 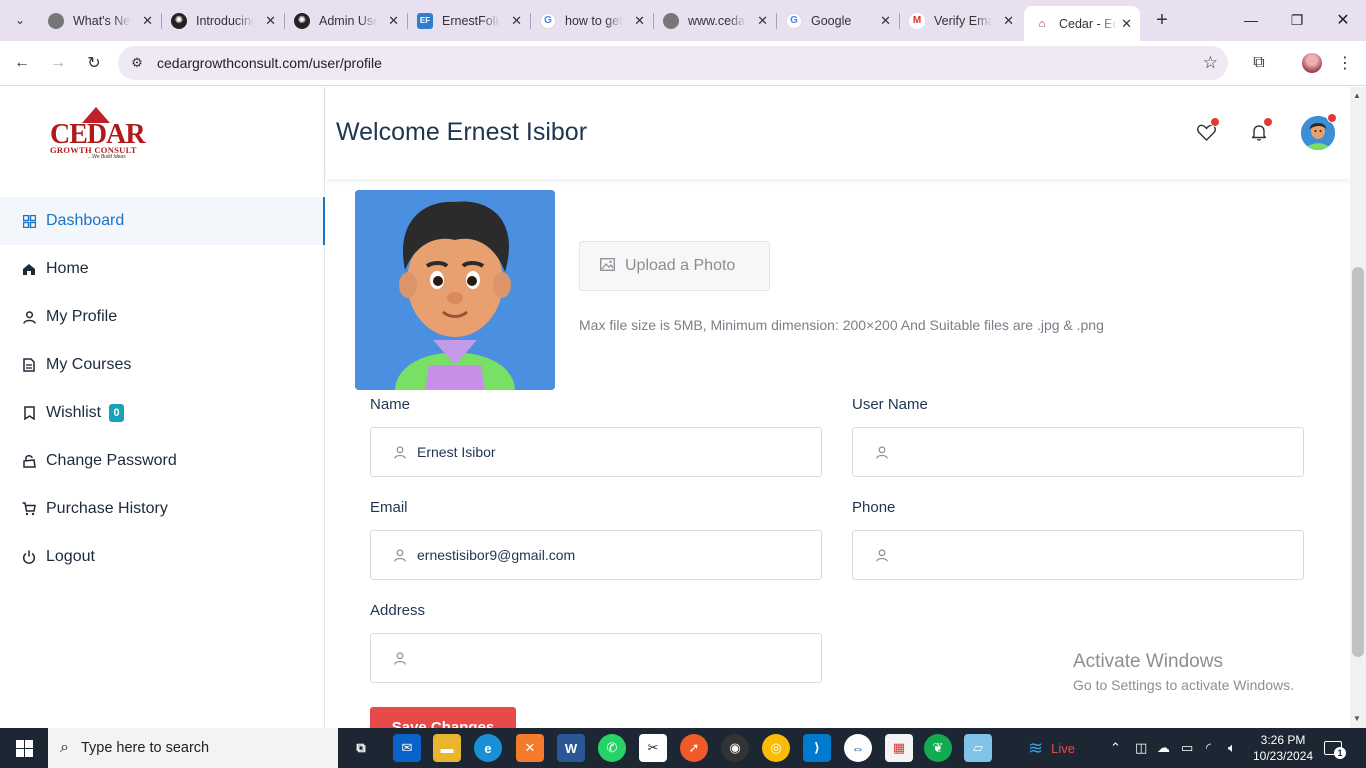 I want to click on minimize-icon: —, so click(x=1251, y=20).